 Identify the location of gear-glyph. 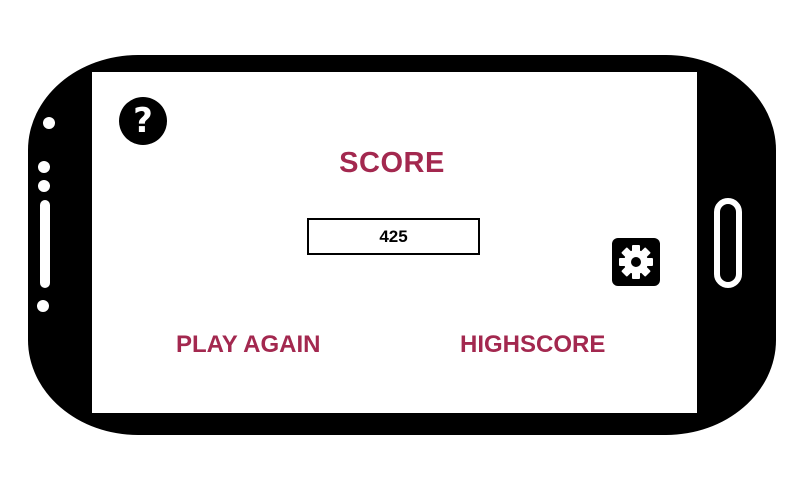
(636, 262).